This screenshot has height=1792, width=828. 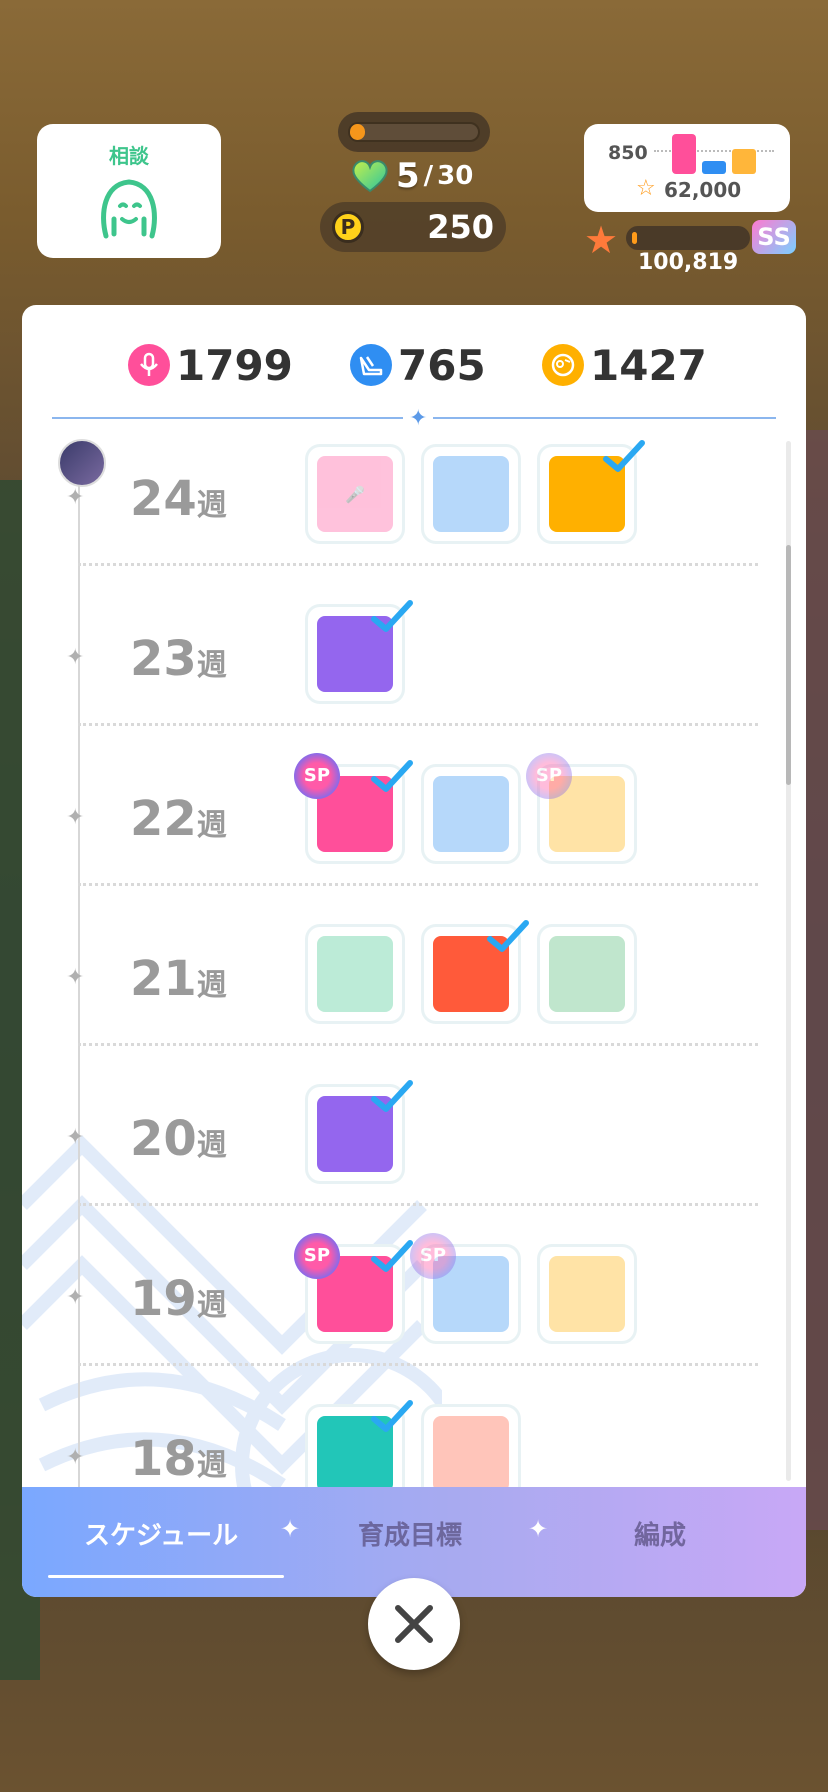 What do you see at coordinates (692, 248) in the screenshot?
I see `rank-gauge: ★ SS 100,819` at bounding box center [692, 248].